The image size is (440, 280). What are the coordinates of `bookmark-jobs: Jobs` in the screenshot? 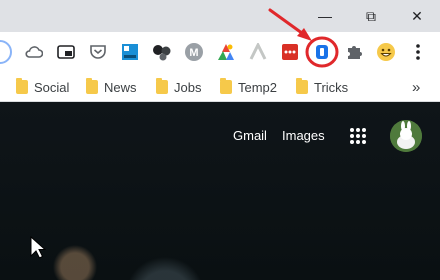 It's located at (178, 87).